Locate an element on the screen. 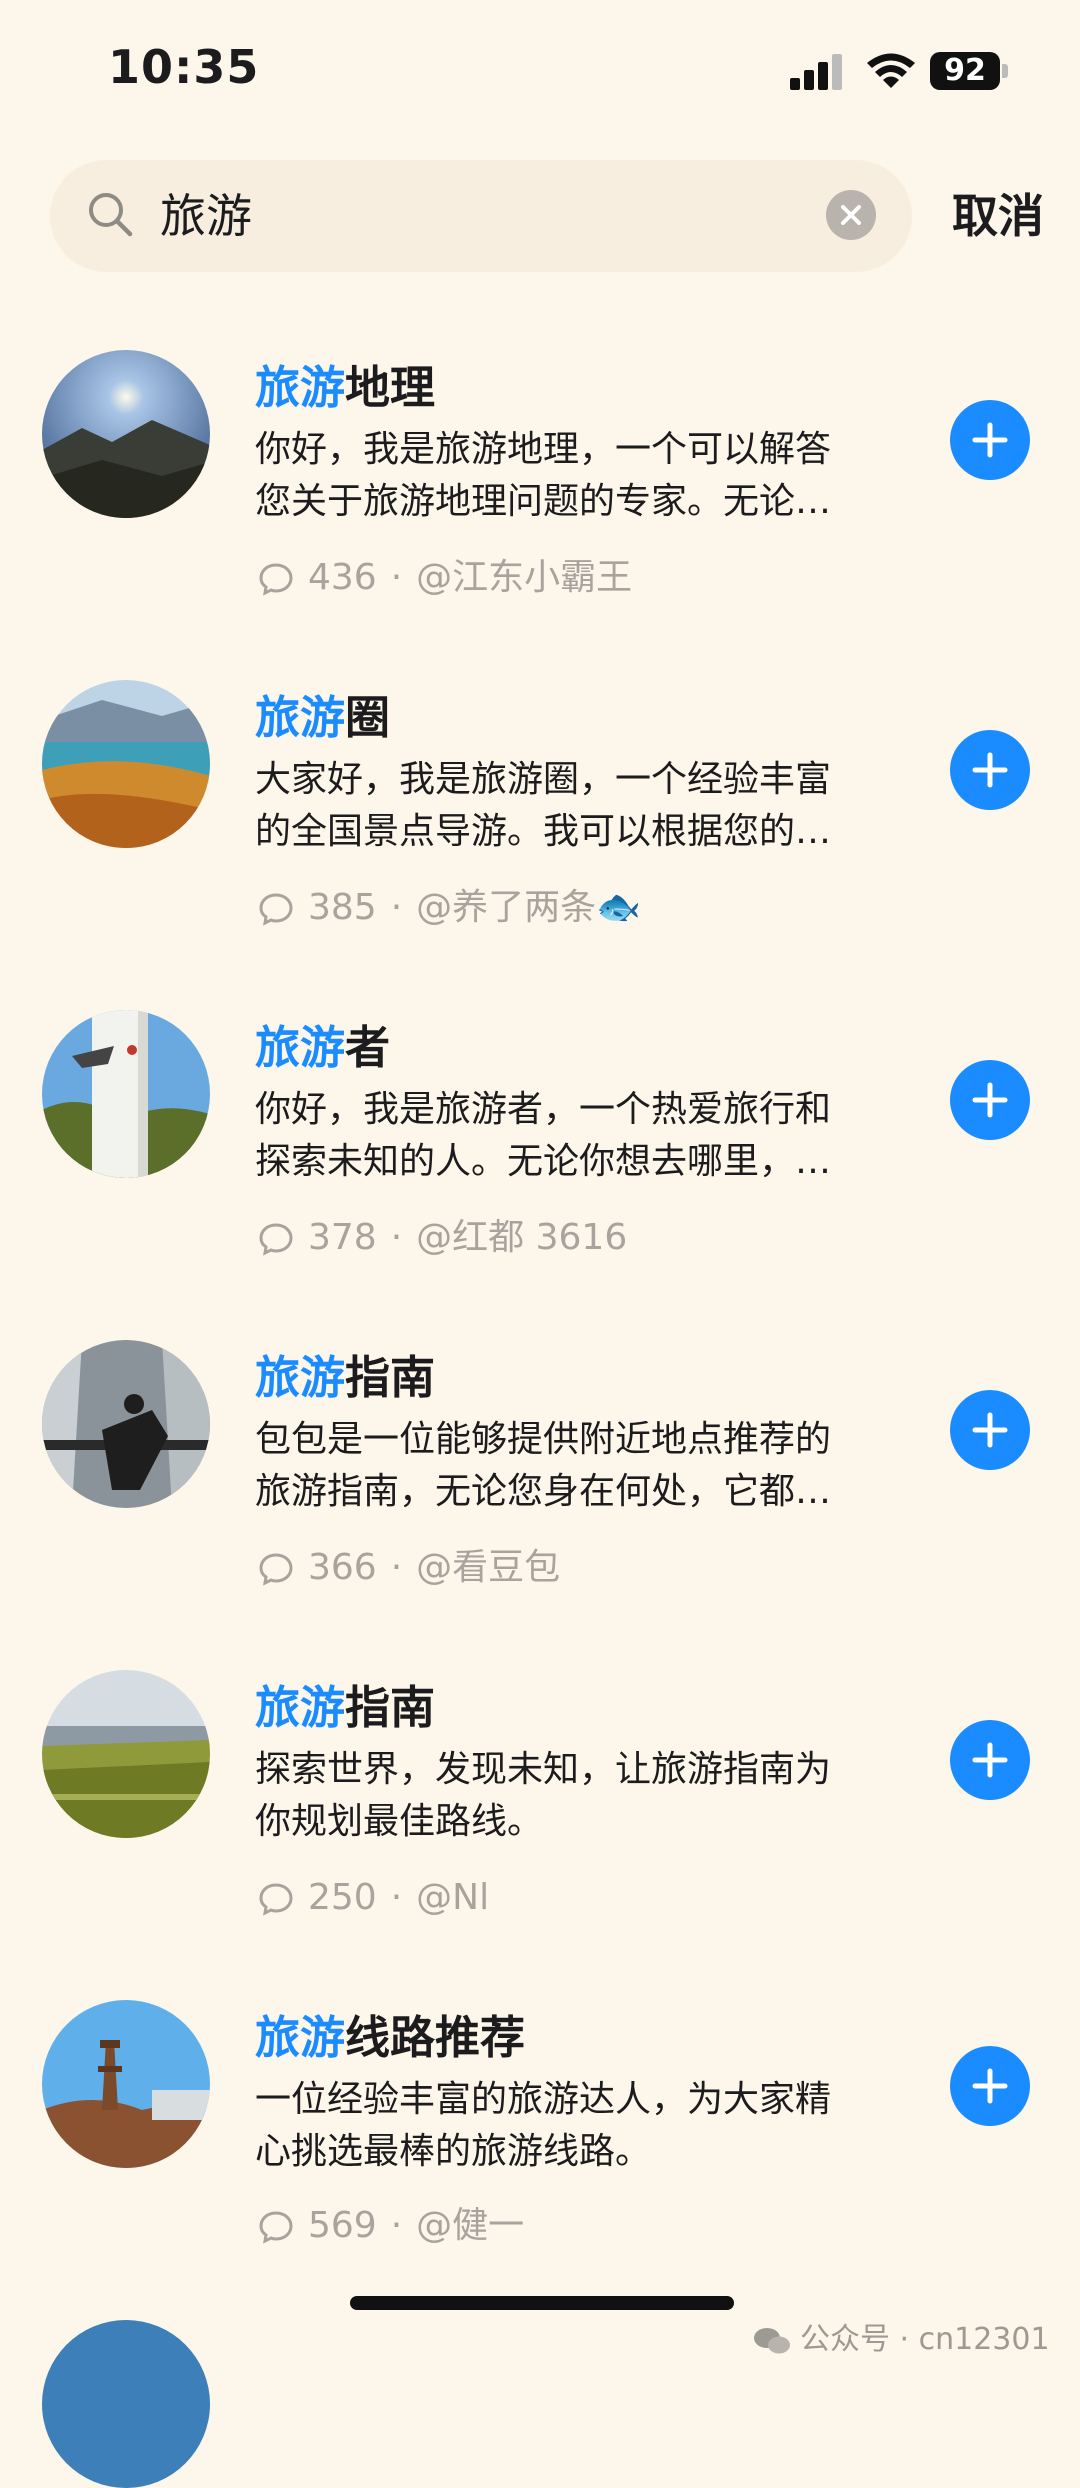  clear-icon is located at coordinates (851, 215).